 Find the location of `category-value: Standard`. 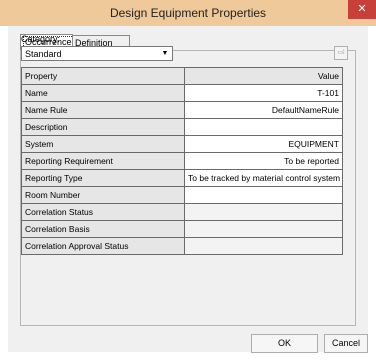

category-value: Standard is located at coordinates (43, 54).